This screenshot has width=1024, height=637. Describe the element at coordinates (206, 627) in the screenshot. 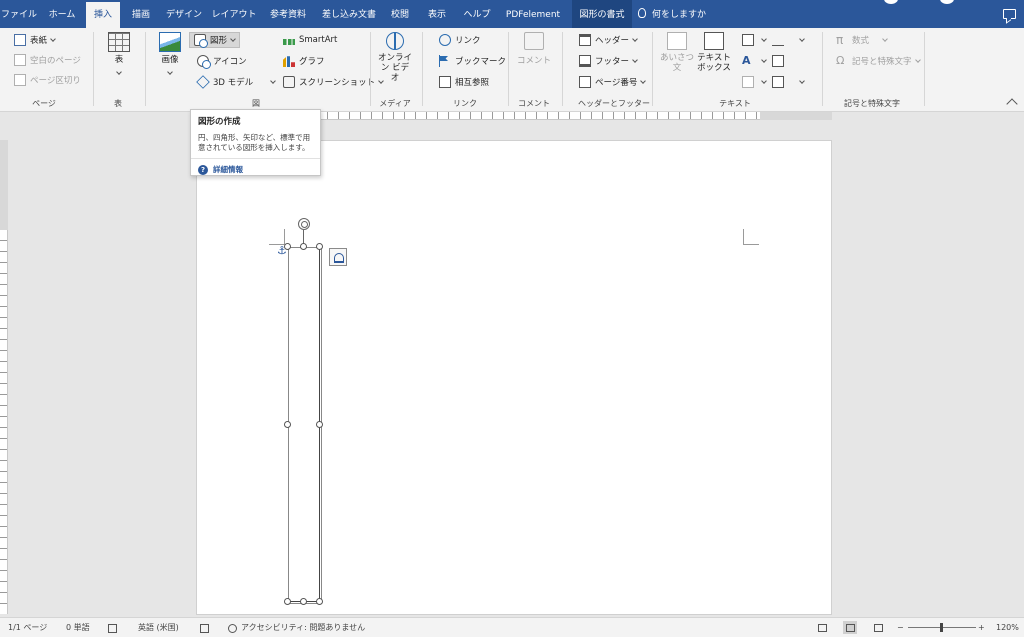

I see `macro-status` at that location.